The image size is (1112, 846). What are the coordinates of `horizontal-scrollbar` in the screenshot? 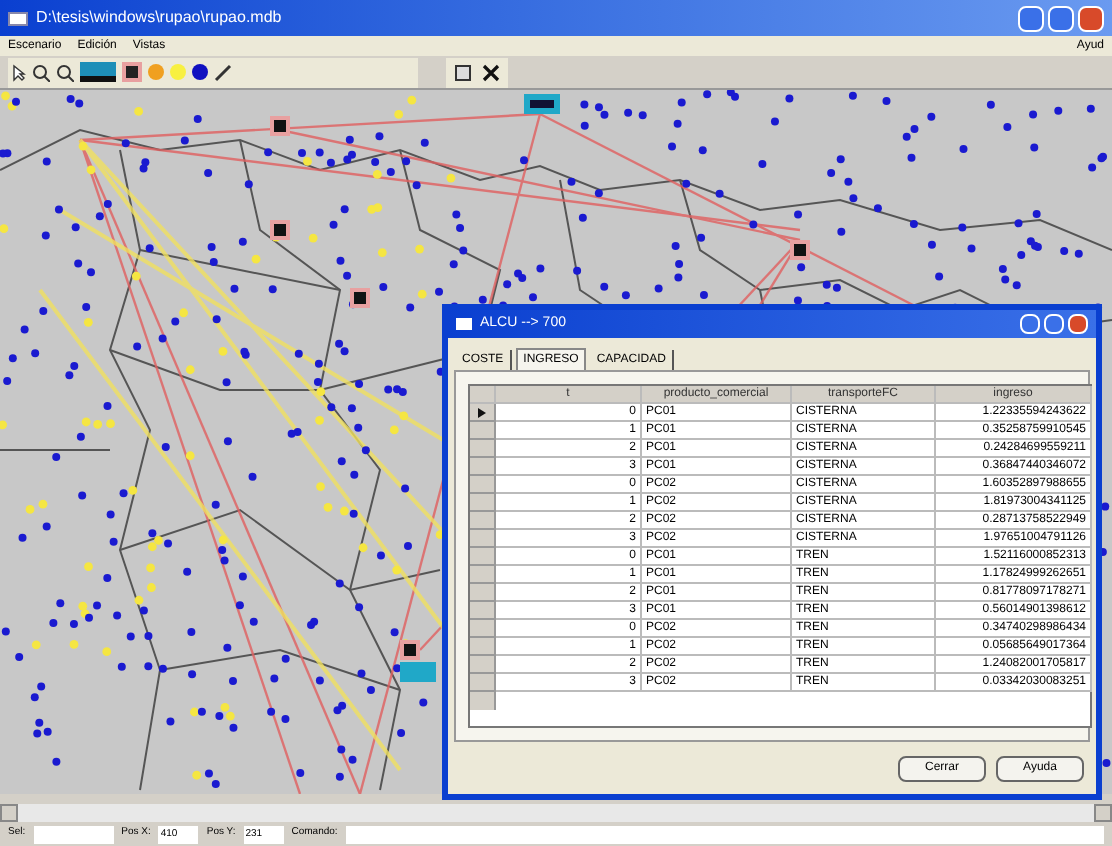 It's located at (556, 813).